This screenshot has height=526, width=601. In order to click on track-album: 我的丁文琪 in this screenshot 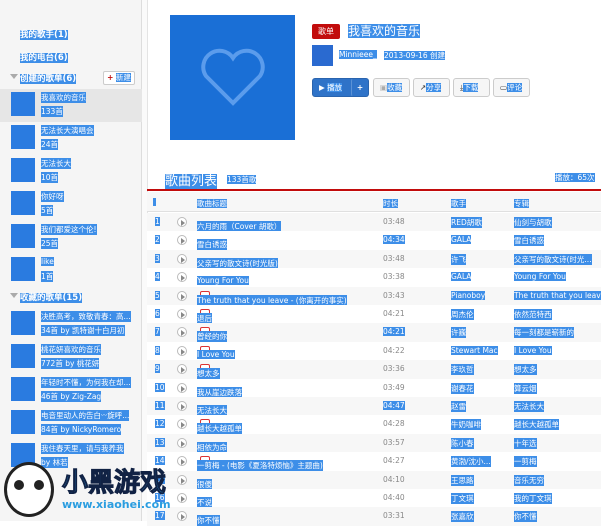, I will do `click(533, 498)`.